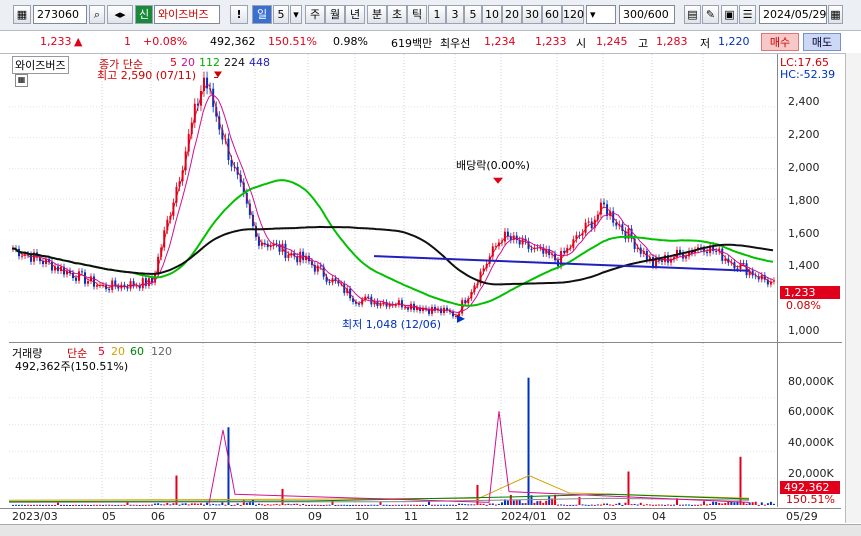 The height and width of the screenshot is (536, 861). Describe the element at coordinates (397, 14) in the screenshot. I see `second-button: 초` at that location.